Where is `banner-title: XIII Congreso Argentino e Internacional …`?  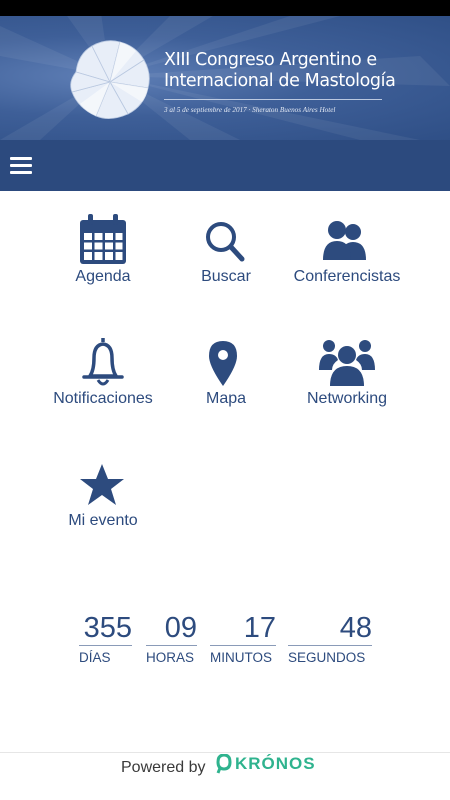
banner-title: XIII Congreso Argentino e Internacional … is located at coordinates (304, 71).